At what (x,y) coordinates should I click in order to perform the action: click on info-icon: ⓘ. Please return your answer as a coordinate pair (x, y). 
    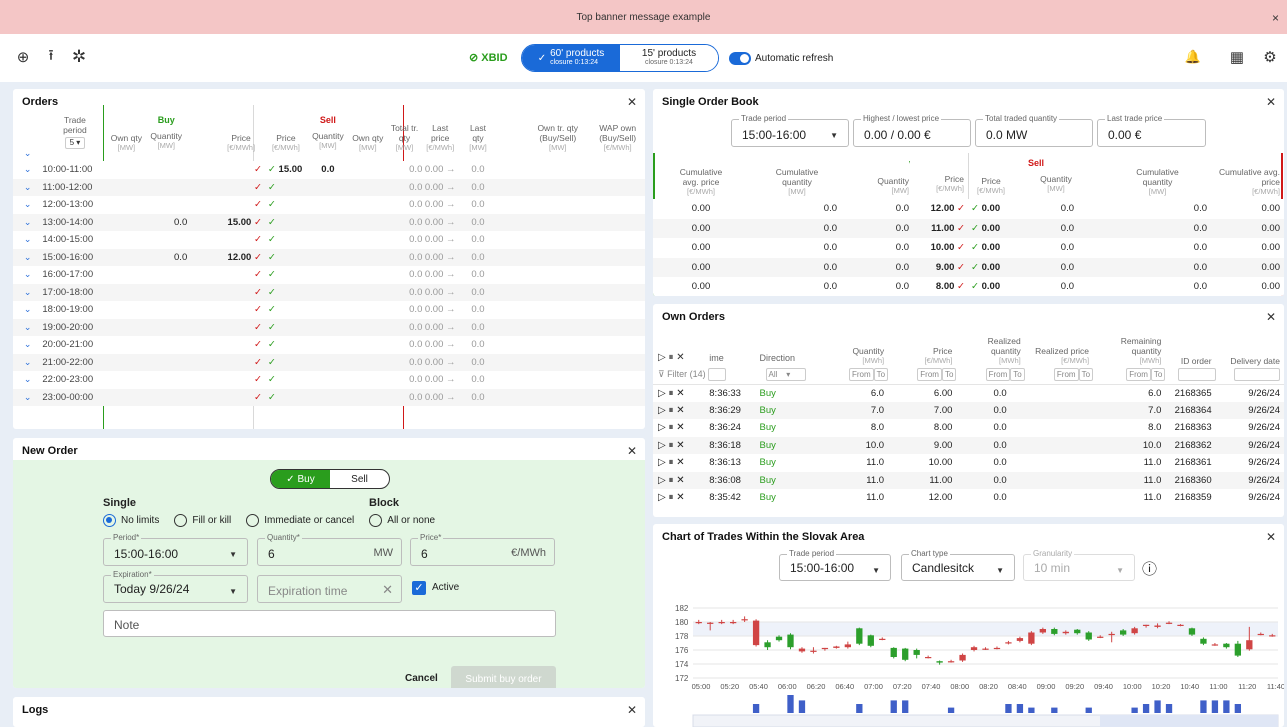
    Looking at the image, I should click on (1149, 568).